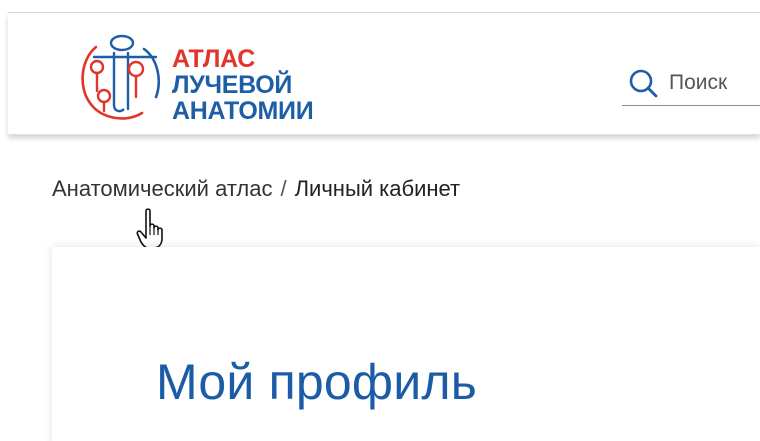 Image resolution: width=760 pixels, height=441 pixels. What do you see at coordinates (377, 188) in the screenshot?
I see `breadcrumb-current: Личный кабинет` at bounding box center [377, 188].